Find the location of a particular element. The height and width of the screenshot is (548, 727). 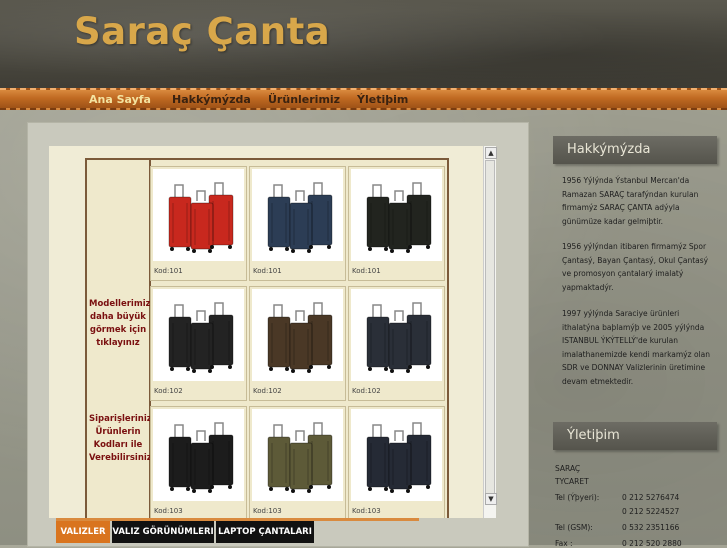

company-name: SARAÇ TYCARET is located at coordinates (572, 475).